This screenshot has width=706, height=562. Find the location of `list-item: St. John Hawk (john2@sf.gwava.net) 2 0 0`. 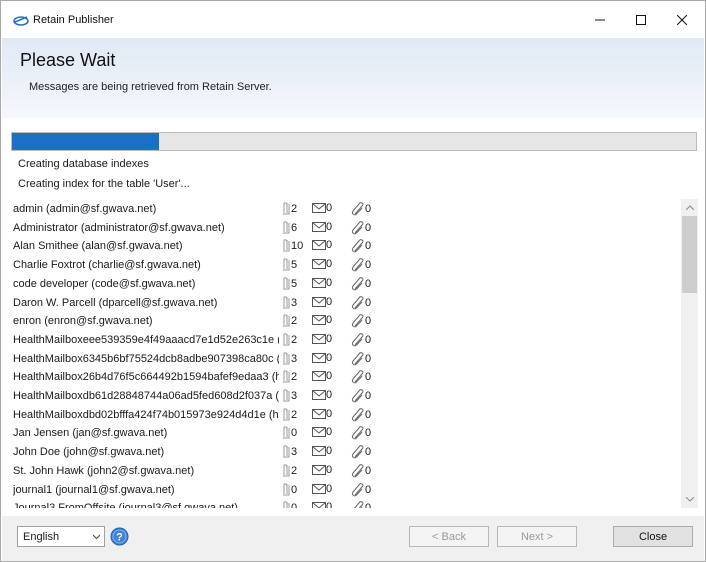

list-item: St. John Hawk (john2@sf.gwava.net) 2 0 0 is located at coordinates (345, 471).